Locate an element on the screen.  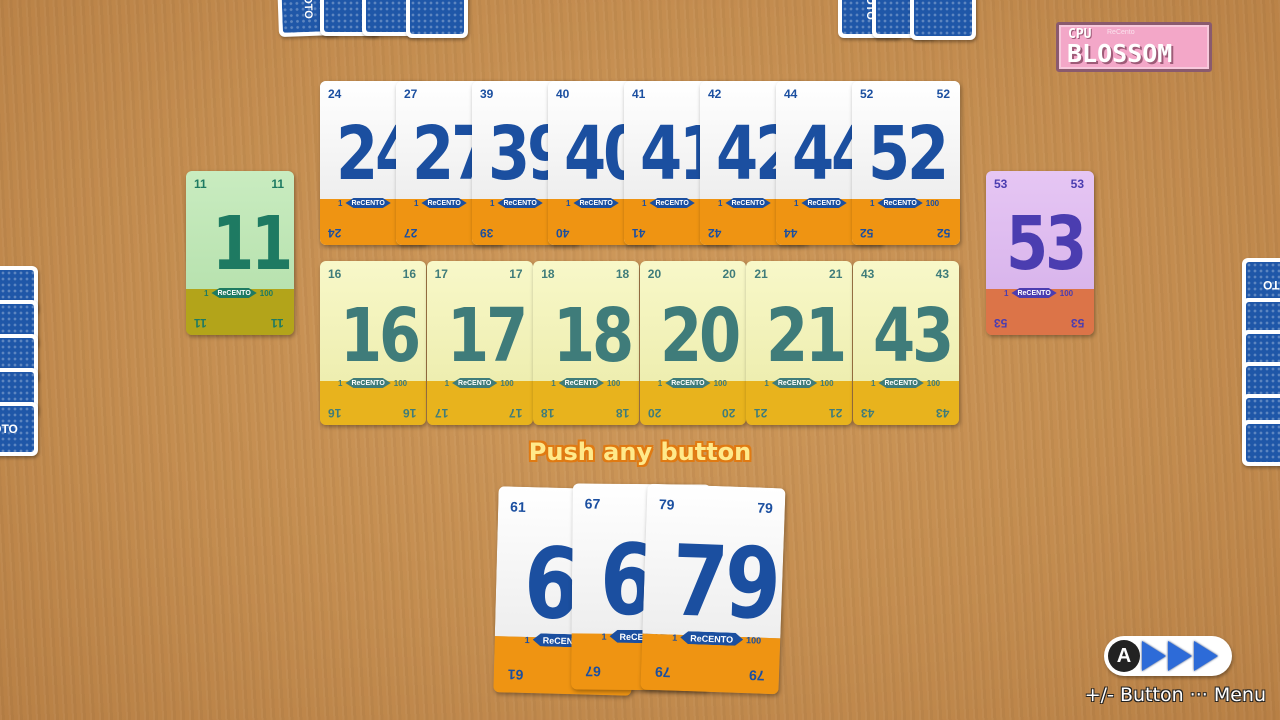
cpu-sublabel: ReCento is located at coordinates (1121, 32).